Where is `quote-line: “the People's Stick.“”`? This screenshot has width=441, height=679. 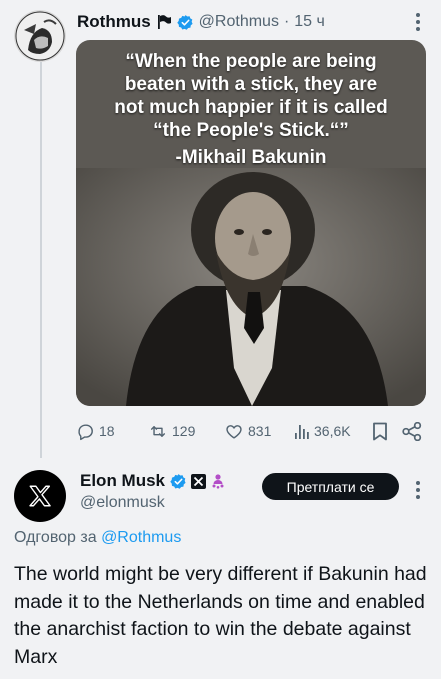 quote-line: “the People's Stick.“” is located at coordinates (251, 130).